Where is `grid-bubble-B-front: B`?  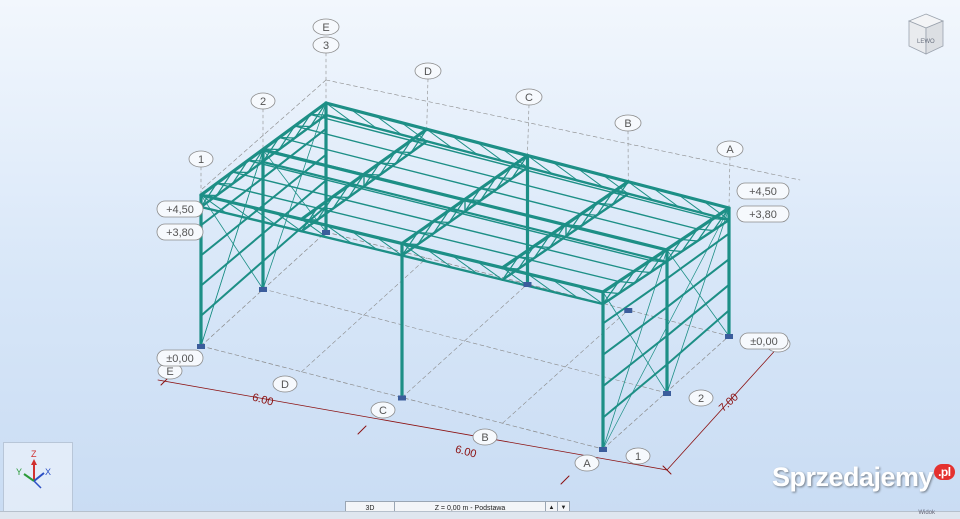 grid-bubble-B-front: B is located at coordinates (485, 437).